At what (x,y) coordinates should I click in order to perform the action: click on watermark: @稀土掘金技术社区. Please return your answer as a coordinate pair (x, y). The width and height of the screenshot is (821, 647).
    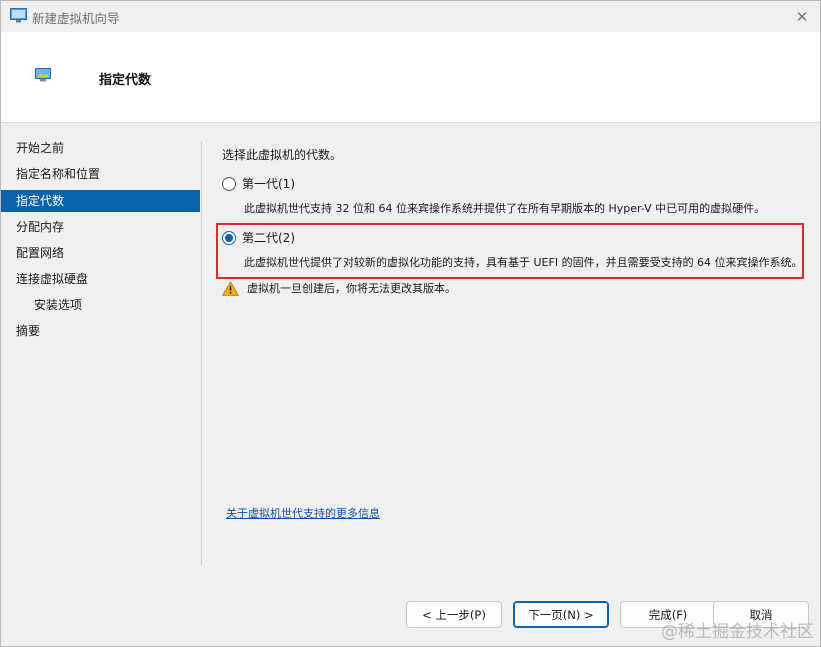
    Looking at the image, I should click on (737, 632).